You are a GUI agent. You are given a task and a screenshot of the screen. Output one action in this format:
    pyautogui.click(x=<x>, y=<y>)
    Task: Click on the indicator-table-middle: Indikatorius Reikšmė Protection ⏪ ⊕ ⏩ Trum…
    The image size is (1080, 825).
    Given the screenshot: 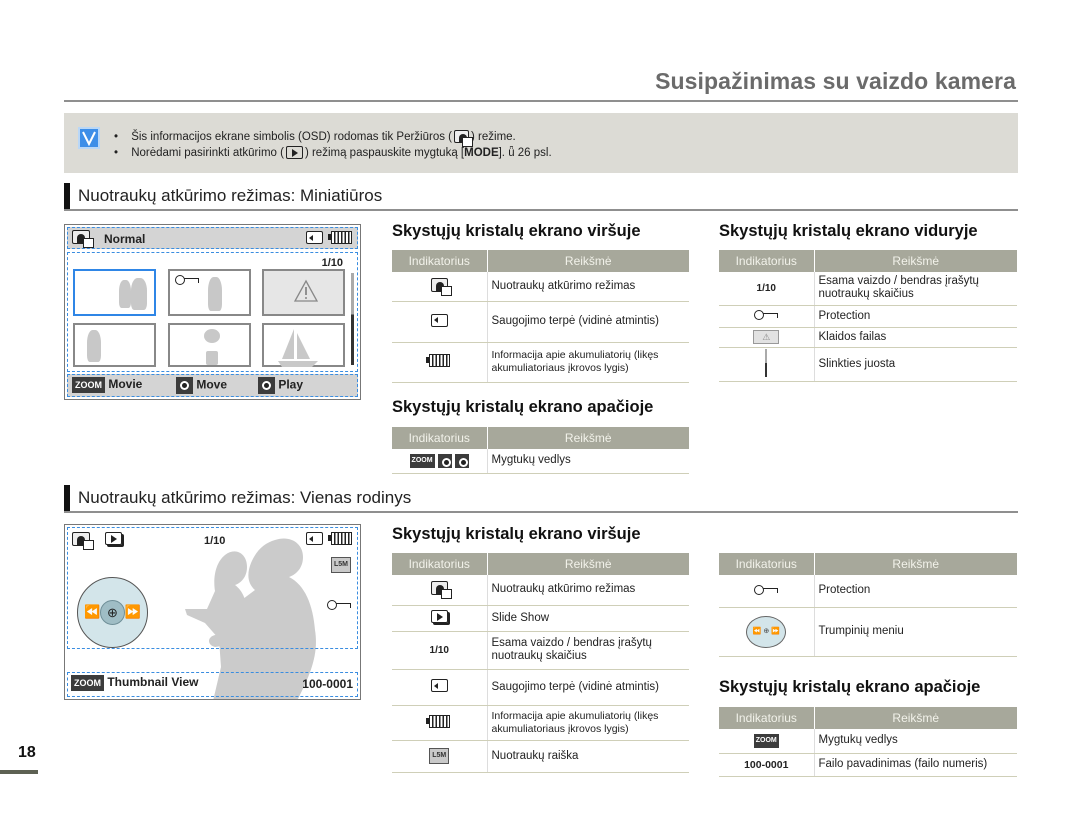 What is the action you would take?
    pyautogui.click(x=868, y=605)
    